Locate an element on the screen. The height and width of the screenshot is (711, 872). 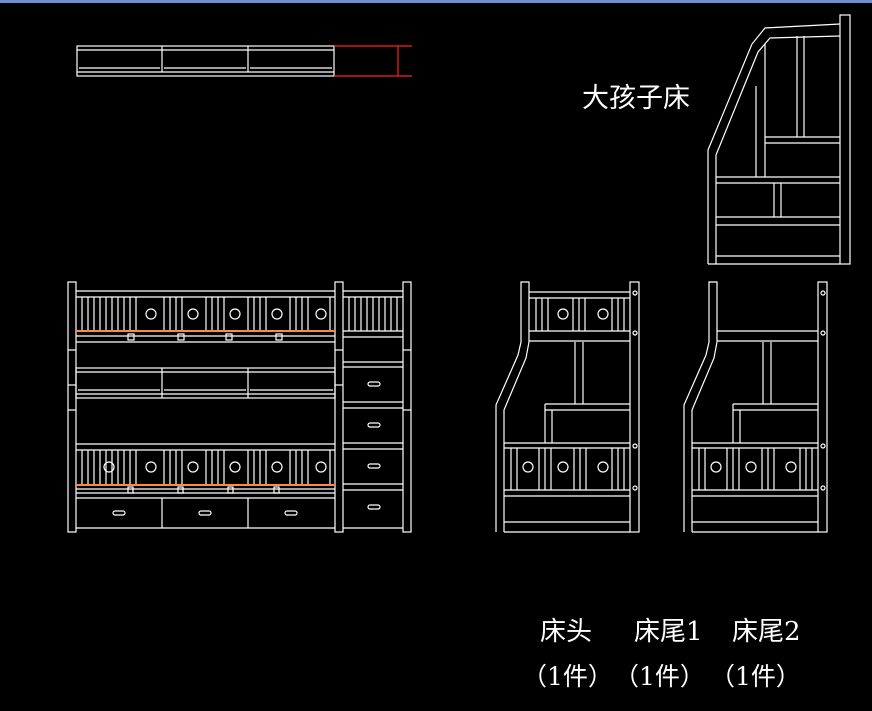
caption-foot-1: 床尾1 is located at coordinates (668, 632).